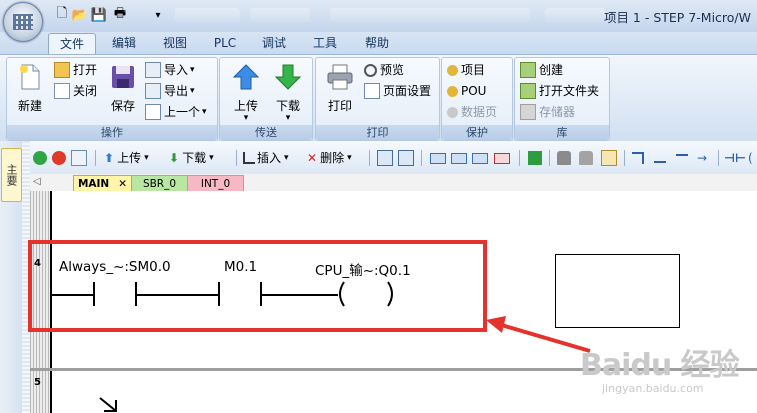 The image size is (757, 413). What do you see at coordinates (392, 70) in the screenshot?
I see `preview-button-label: 预览` at bounding box center [392, 70].